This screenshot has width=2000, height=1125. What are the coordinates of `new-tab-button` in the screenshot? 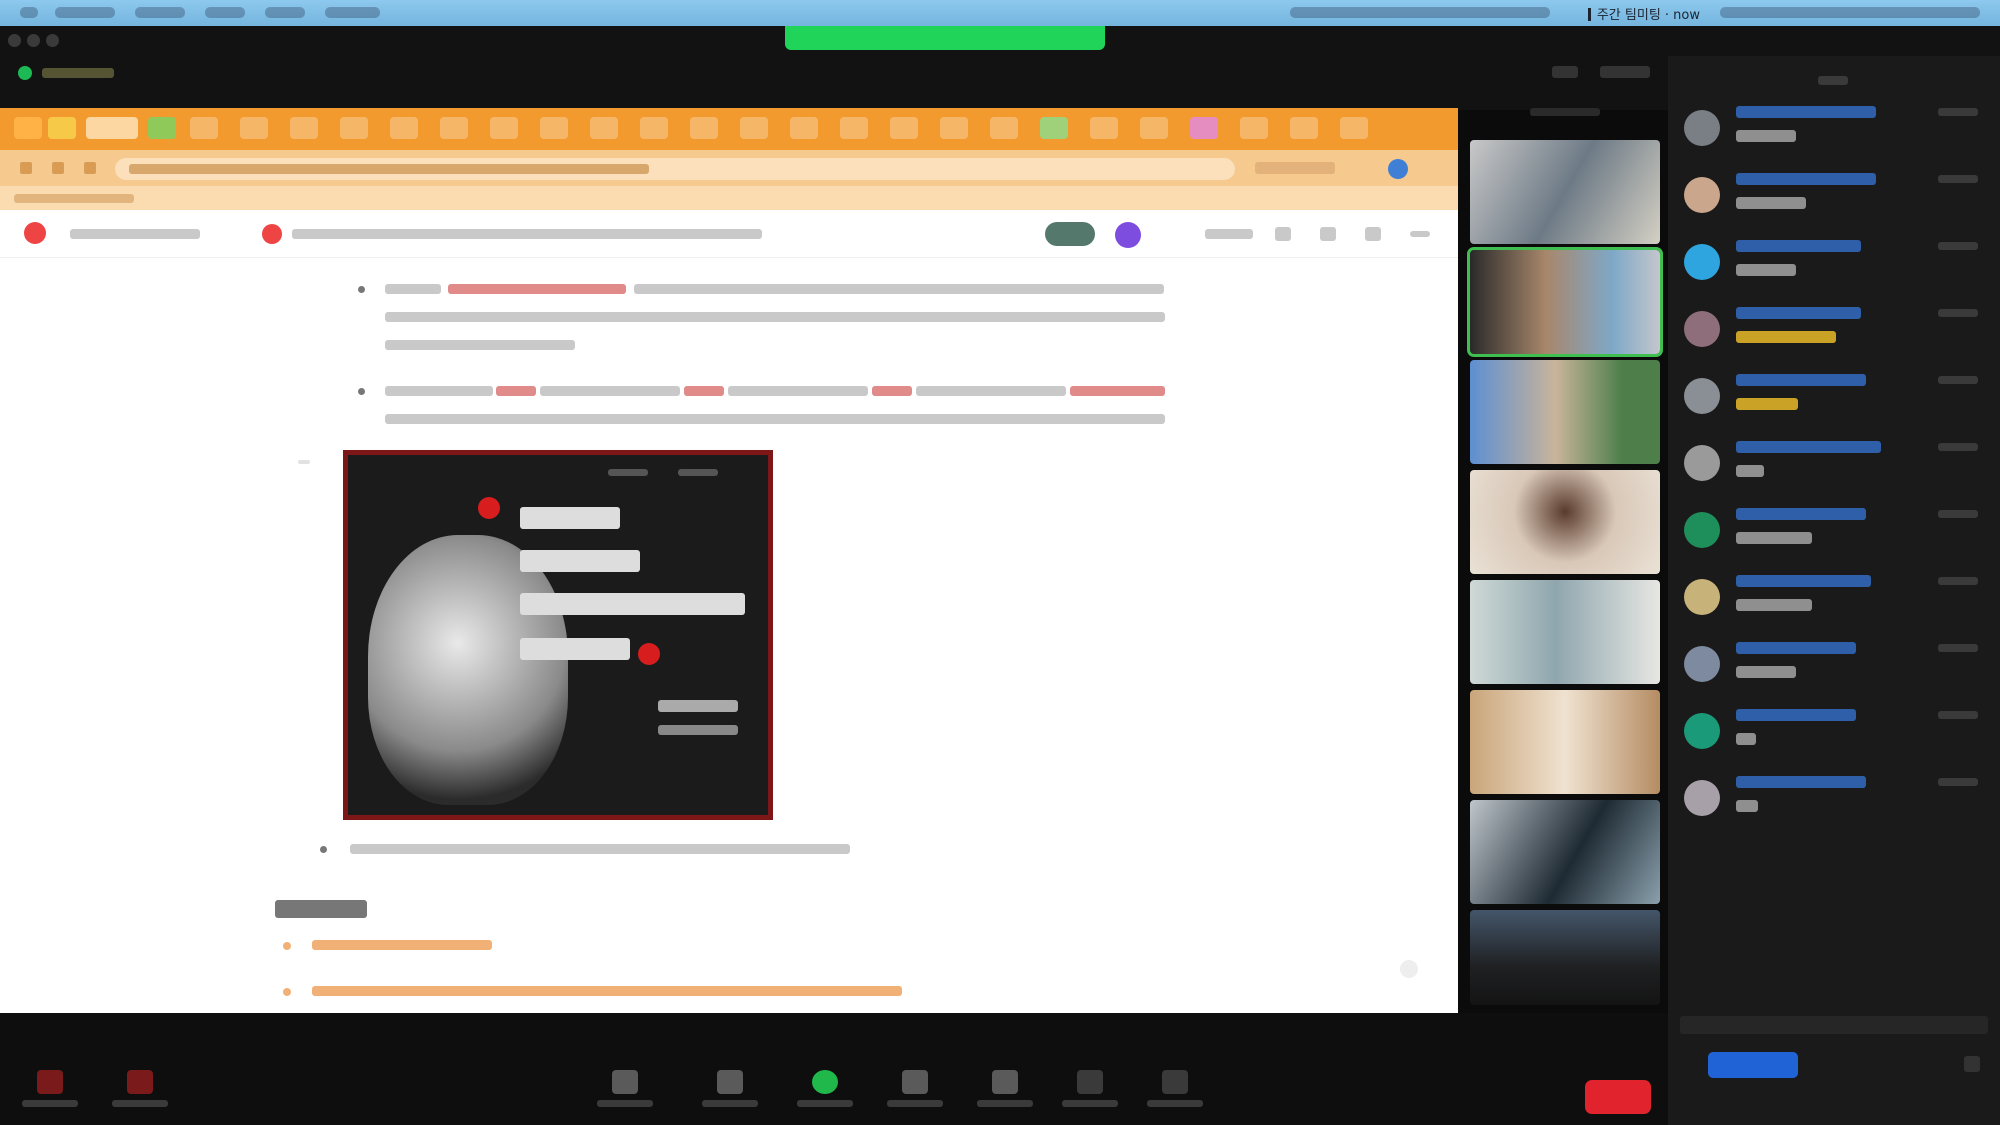 It's located at (1354, 128).